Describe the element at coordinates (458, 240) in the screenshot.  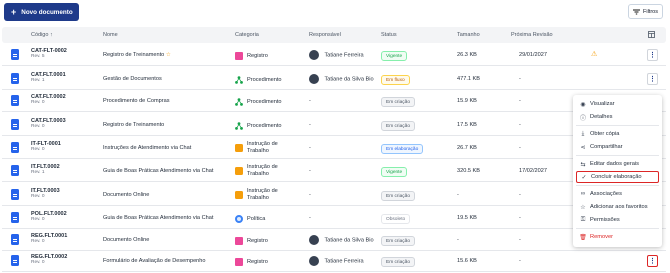
I see `size-cell: -` at that location.